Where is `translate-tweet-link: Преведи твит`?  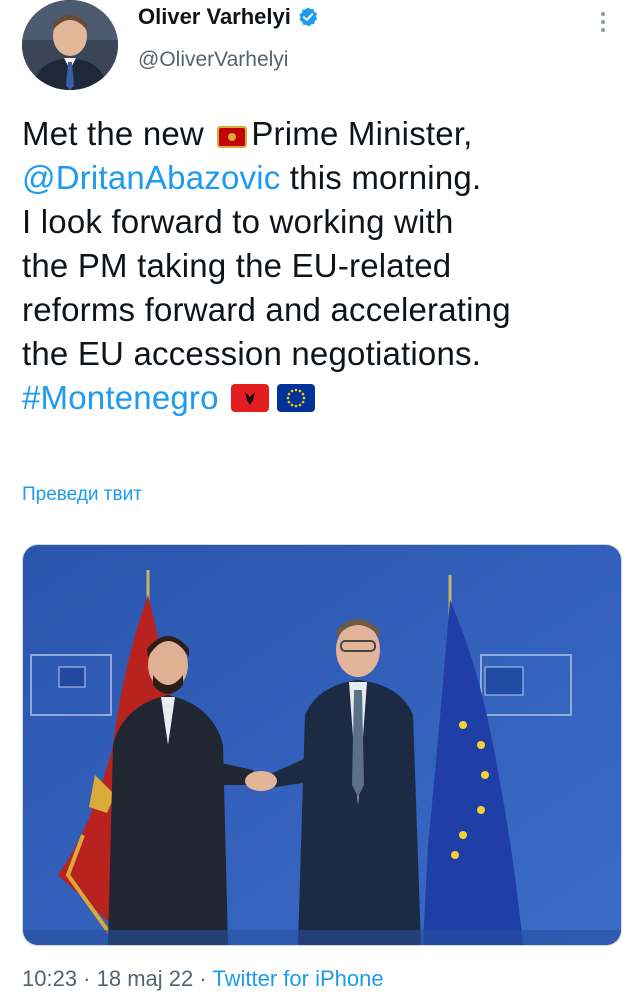 translate-tweet-link: Преведи твит is located at coordinates (82, 495).